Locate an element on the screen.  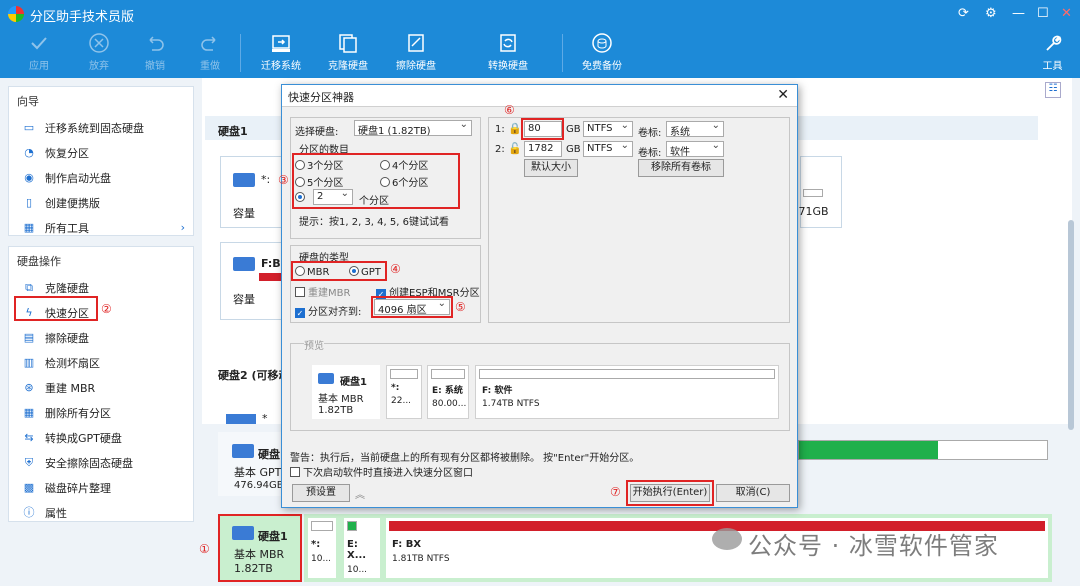
marker-2: ② is located at coordinates (106, 309).